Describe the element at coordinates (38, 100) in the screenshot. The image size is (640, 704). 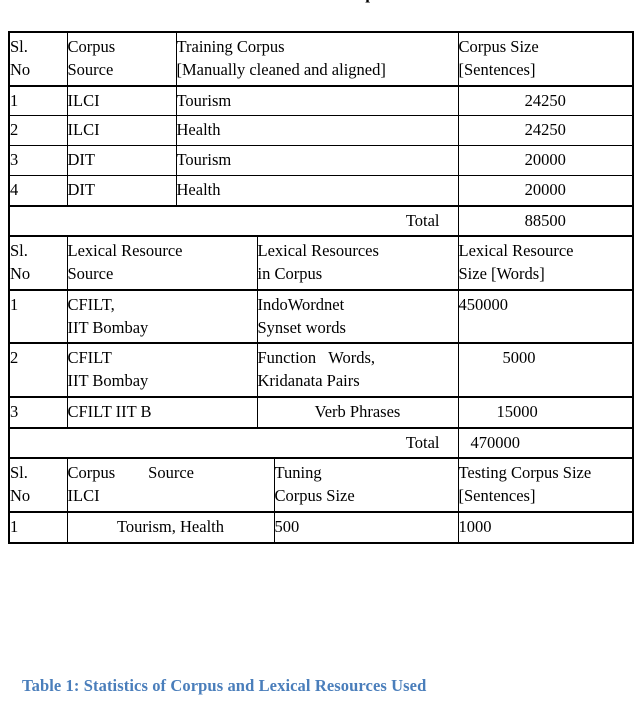
I see `s1-row1-sl-no: 1` at that location.